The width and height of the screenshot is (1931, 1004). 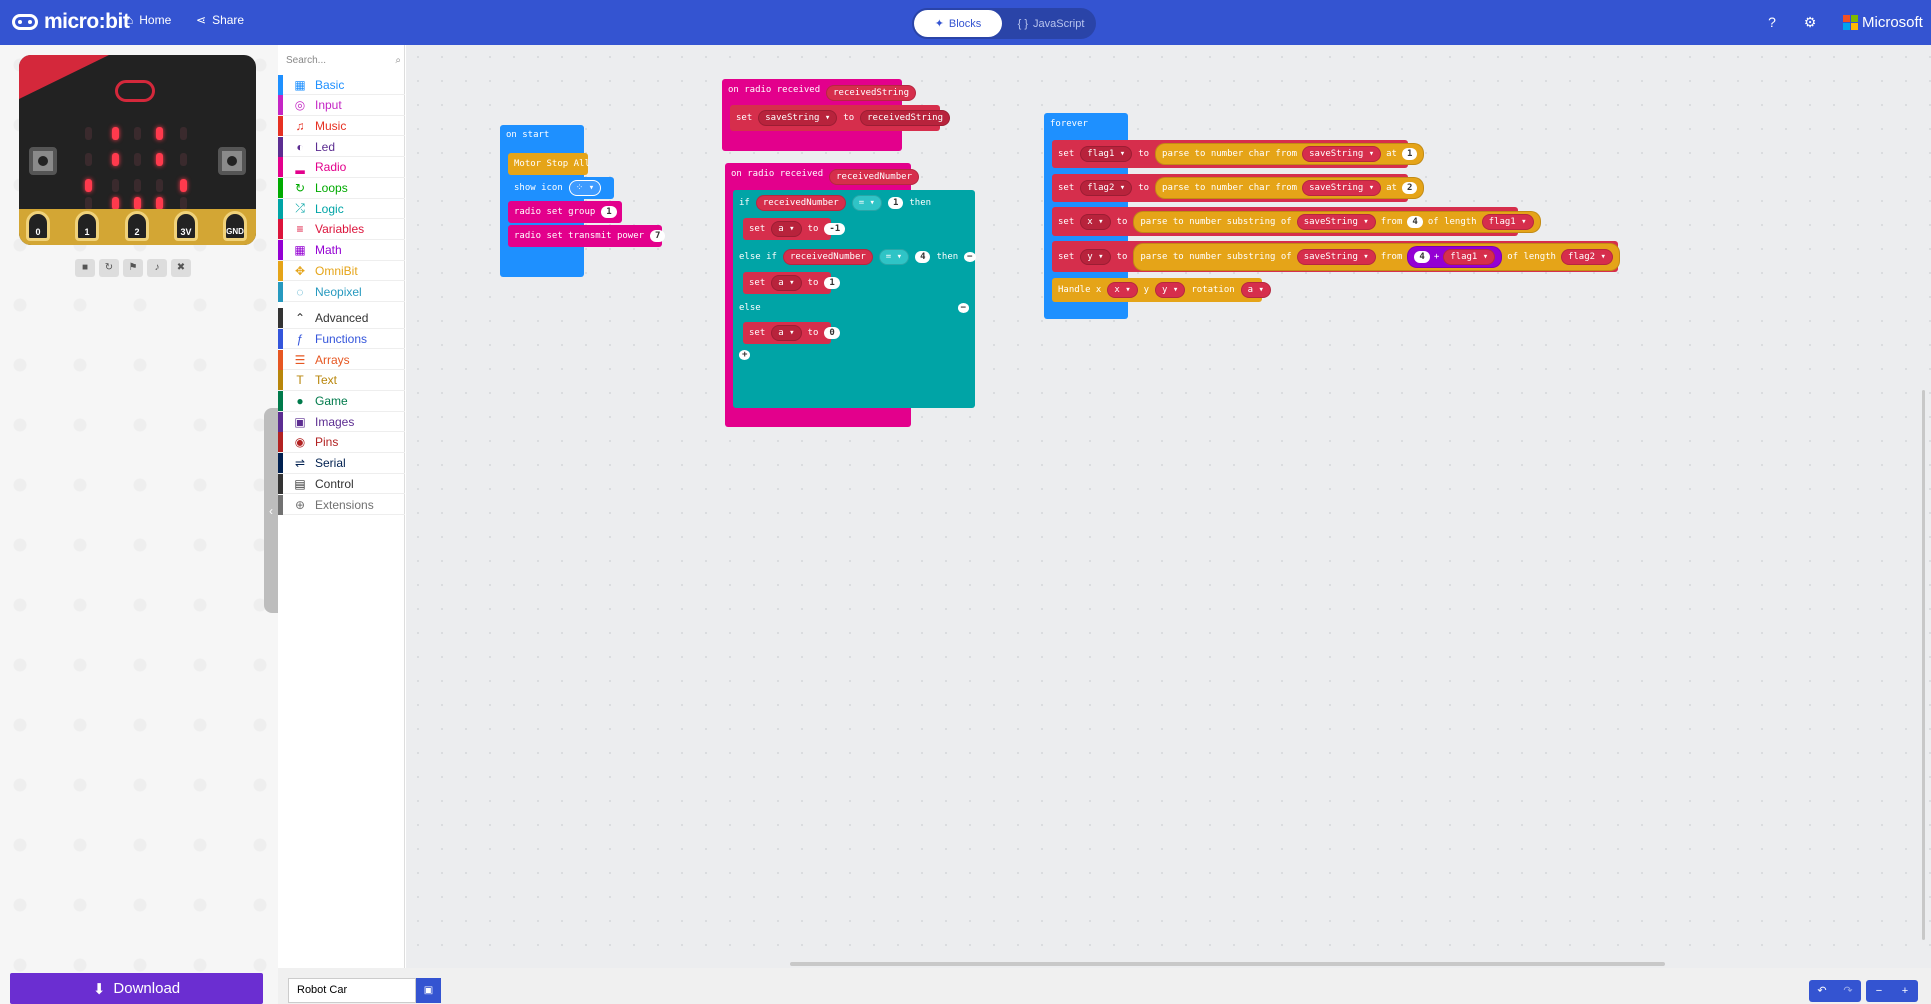 What do you see at coordinates (745, 355) in the screenshot?
I see `add-branch-icon: +` at bounding box center [745, 355].